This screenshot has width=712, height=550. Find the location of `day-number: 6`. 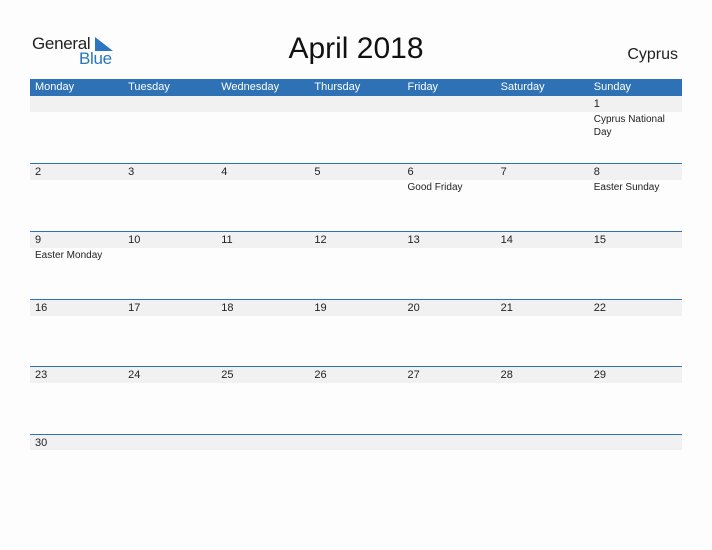

day-number: 6 is located at coordinates (410, 172).